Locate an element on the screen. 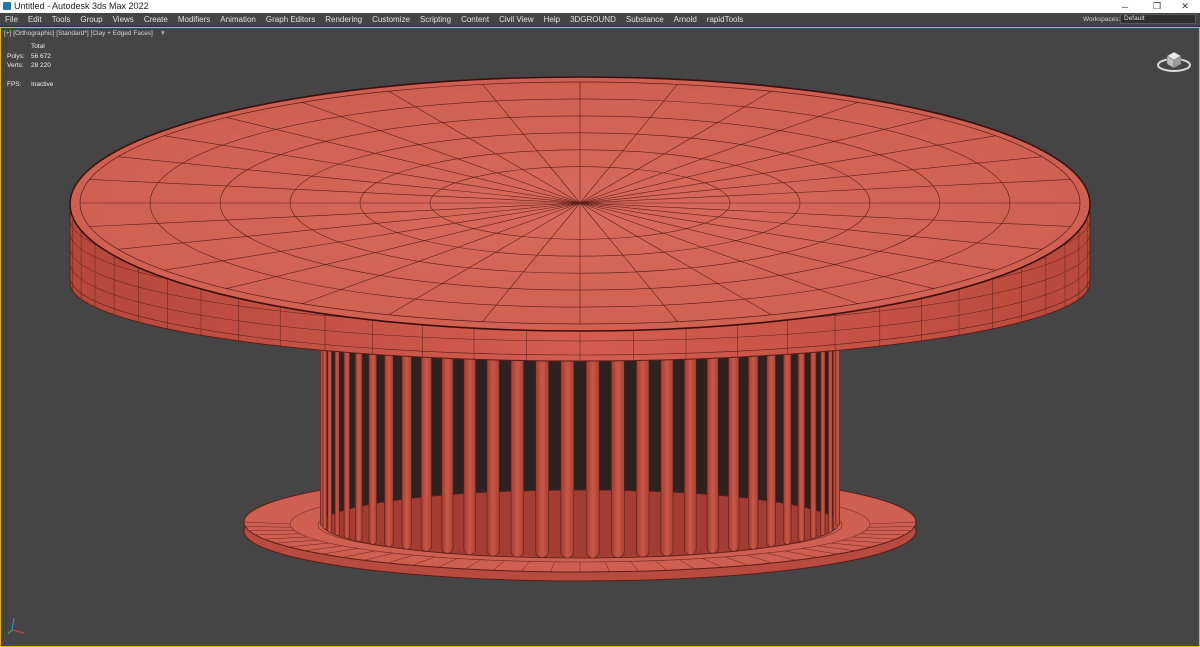 This screenshot has height=647, width=1200. fps-label: FPS: is located at coordinates (14, 84).